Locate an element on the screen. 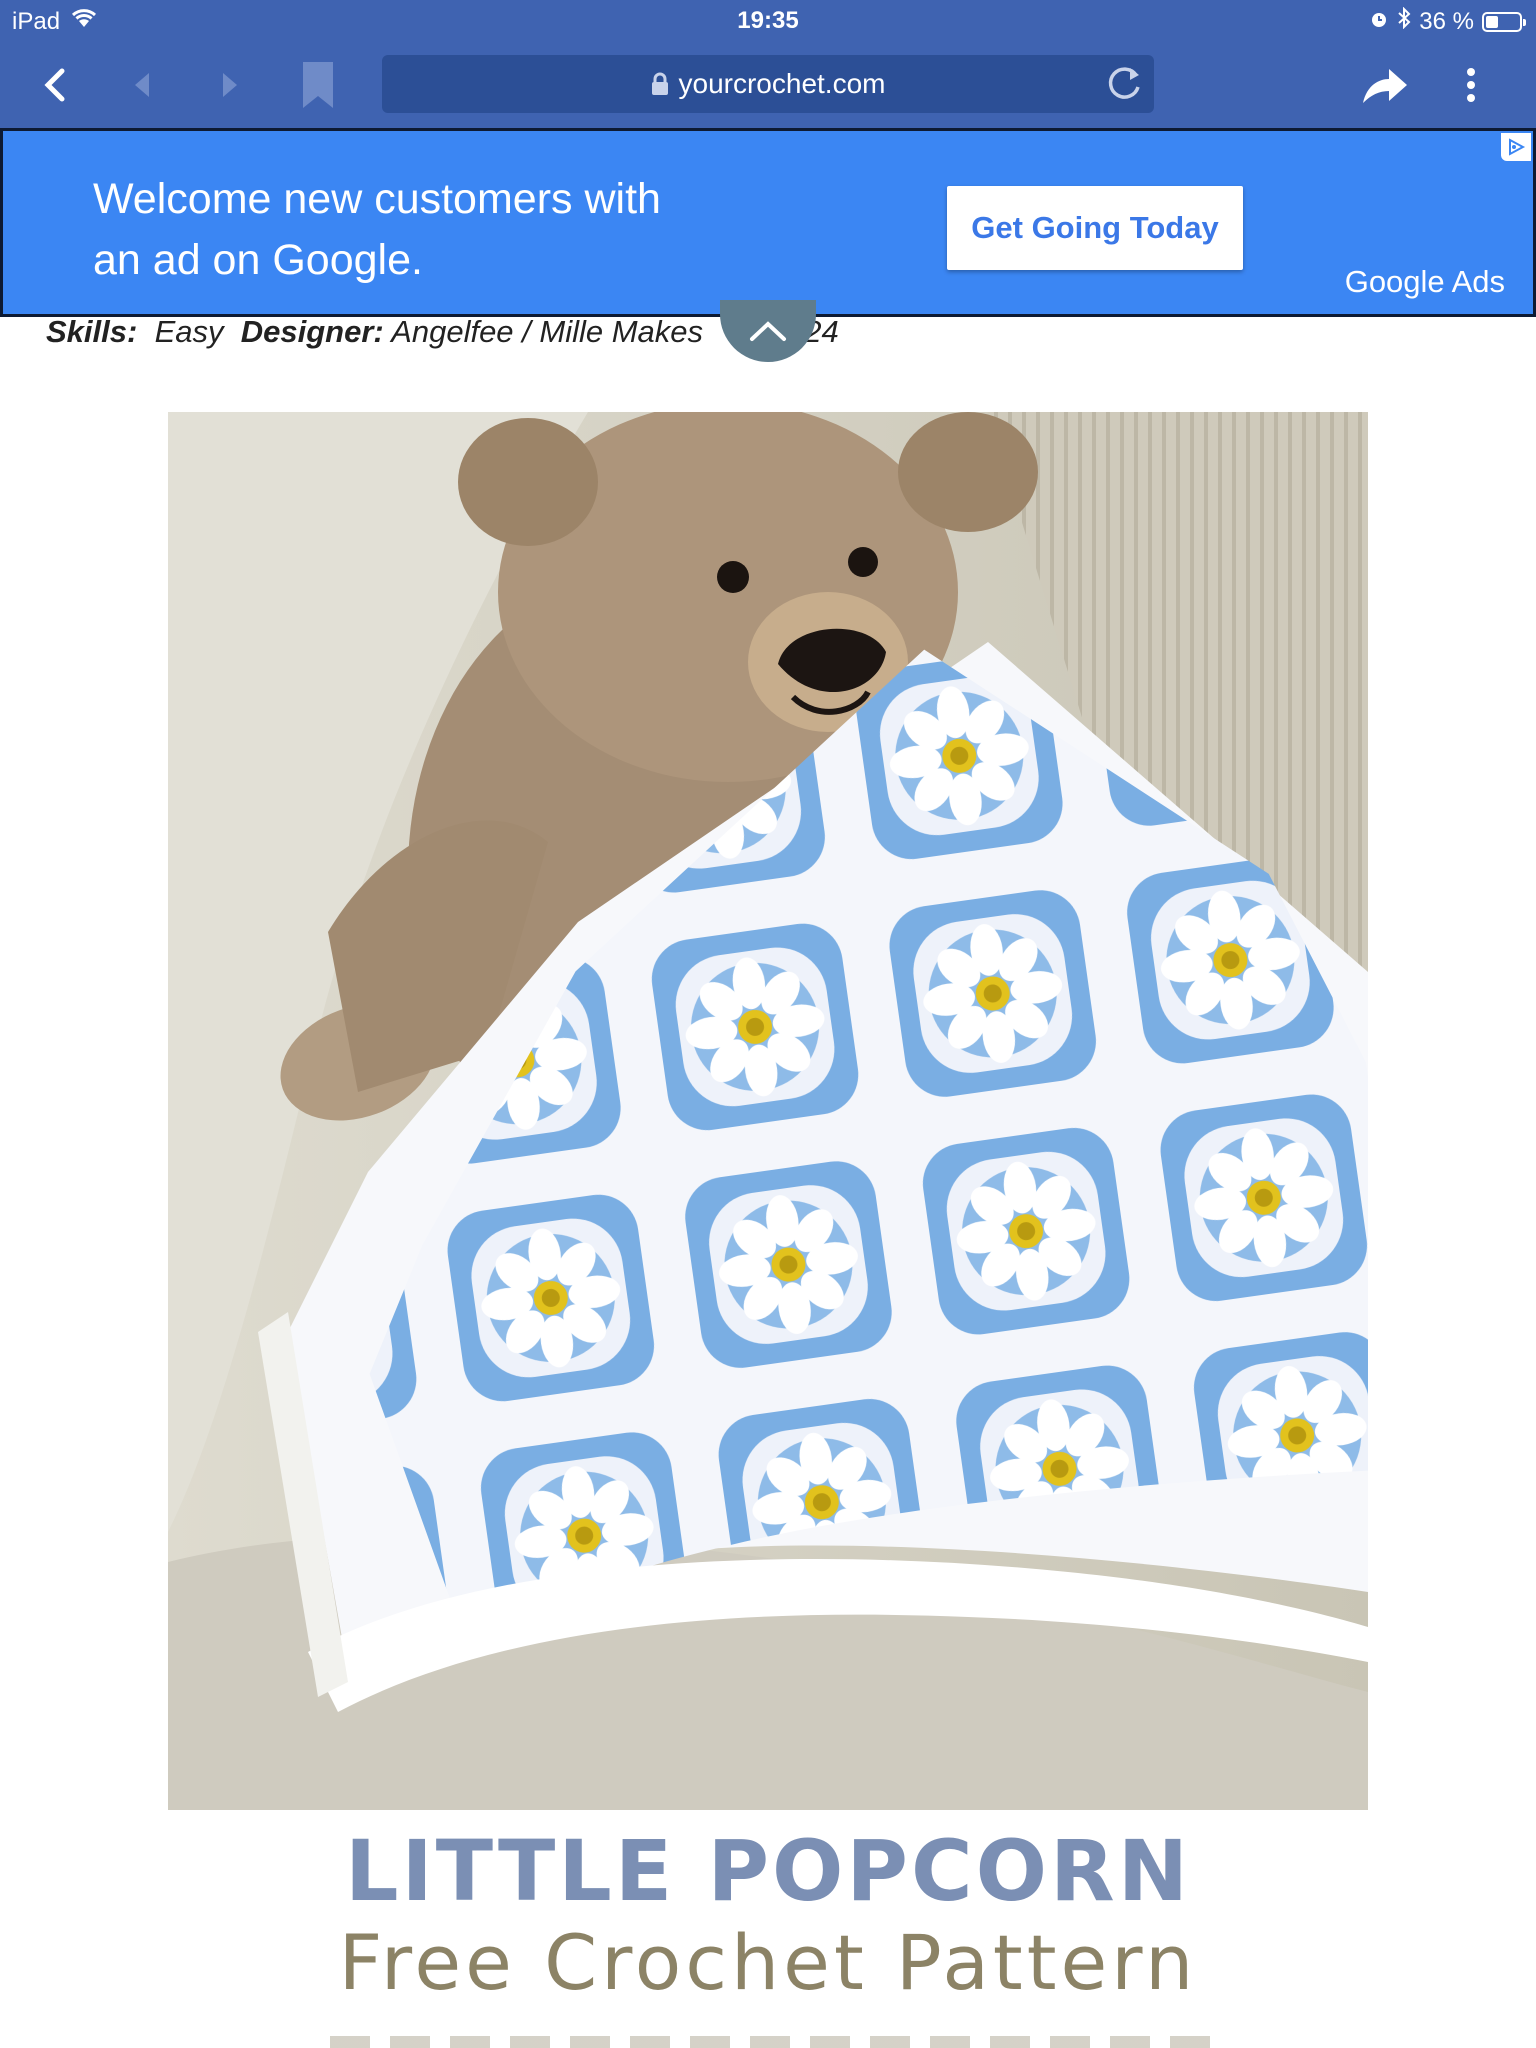 Image resolution: width=1536 pixels, height=2048 pixels. share-button is located at coordinates (1384, 85).